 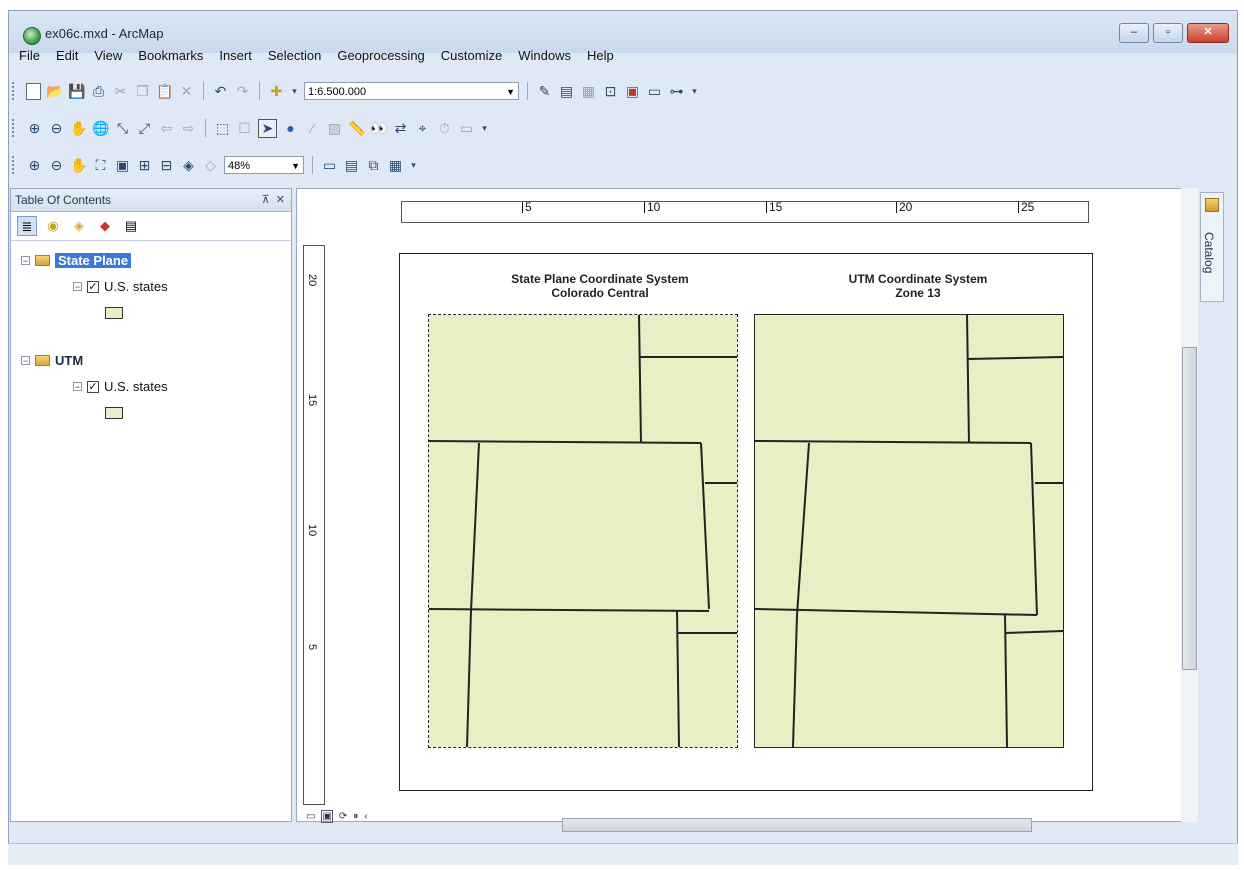 I want to click on html-popup-icon: ▨, so click(x=334, y=128).